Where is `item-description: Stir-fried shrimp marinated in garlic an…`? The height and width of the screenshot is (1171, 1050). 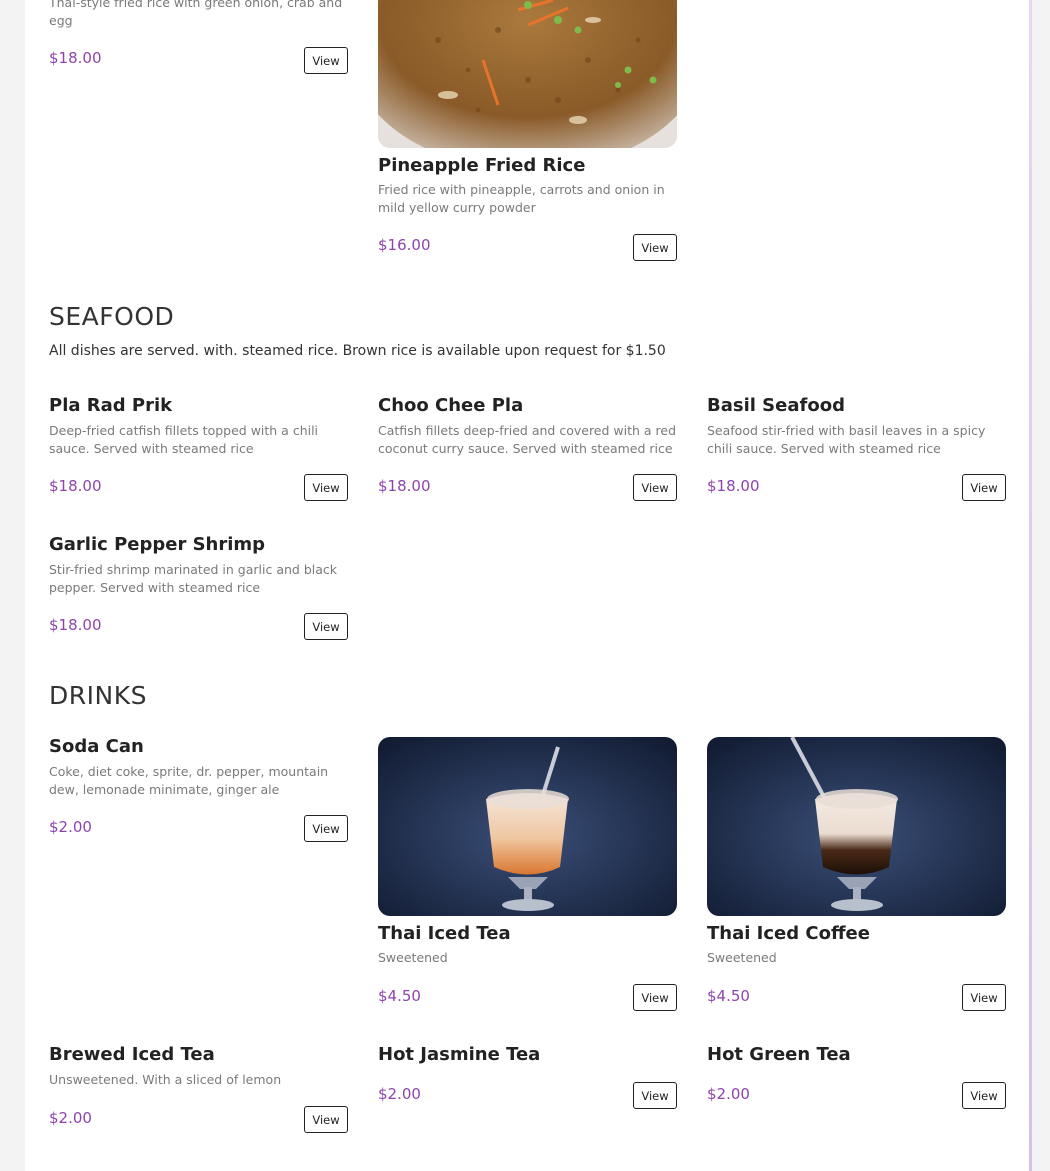
item-description: Stir-fried shrimp marinated in garlic an… is located at coordinates (193, 578).